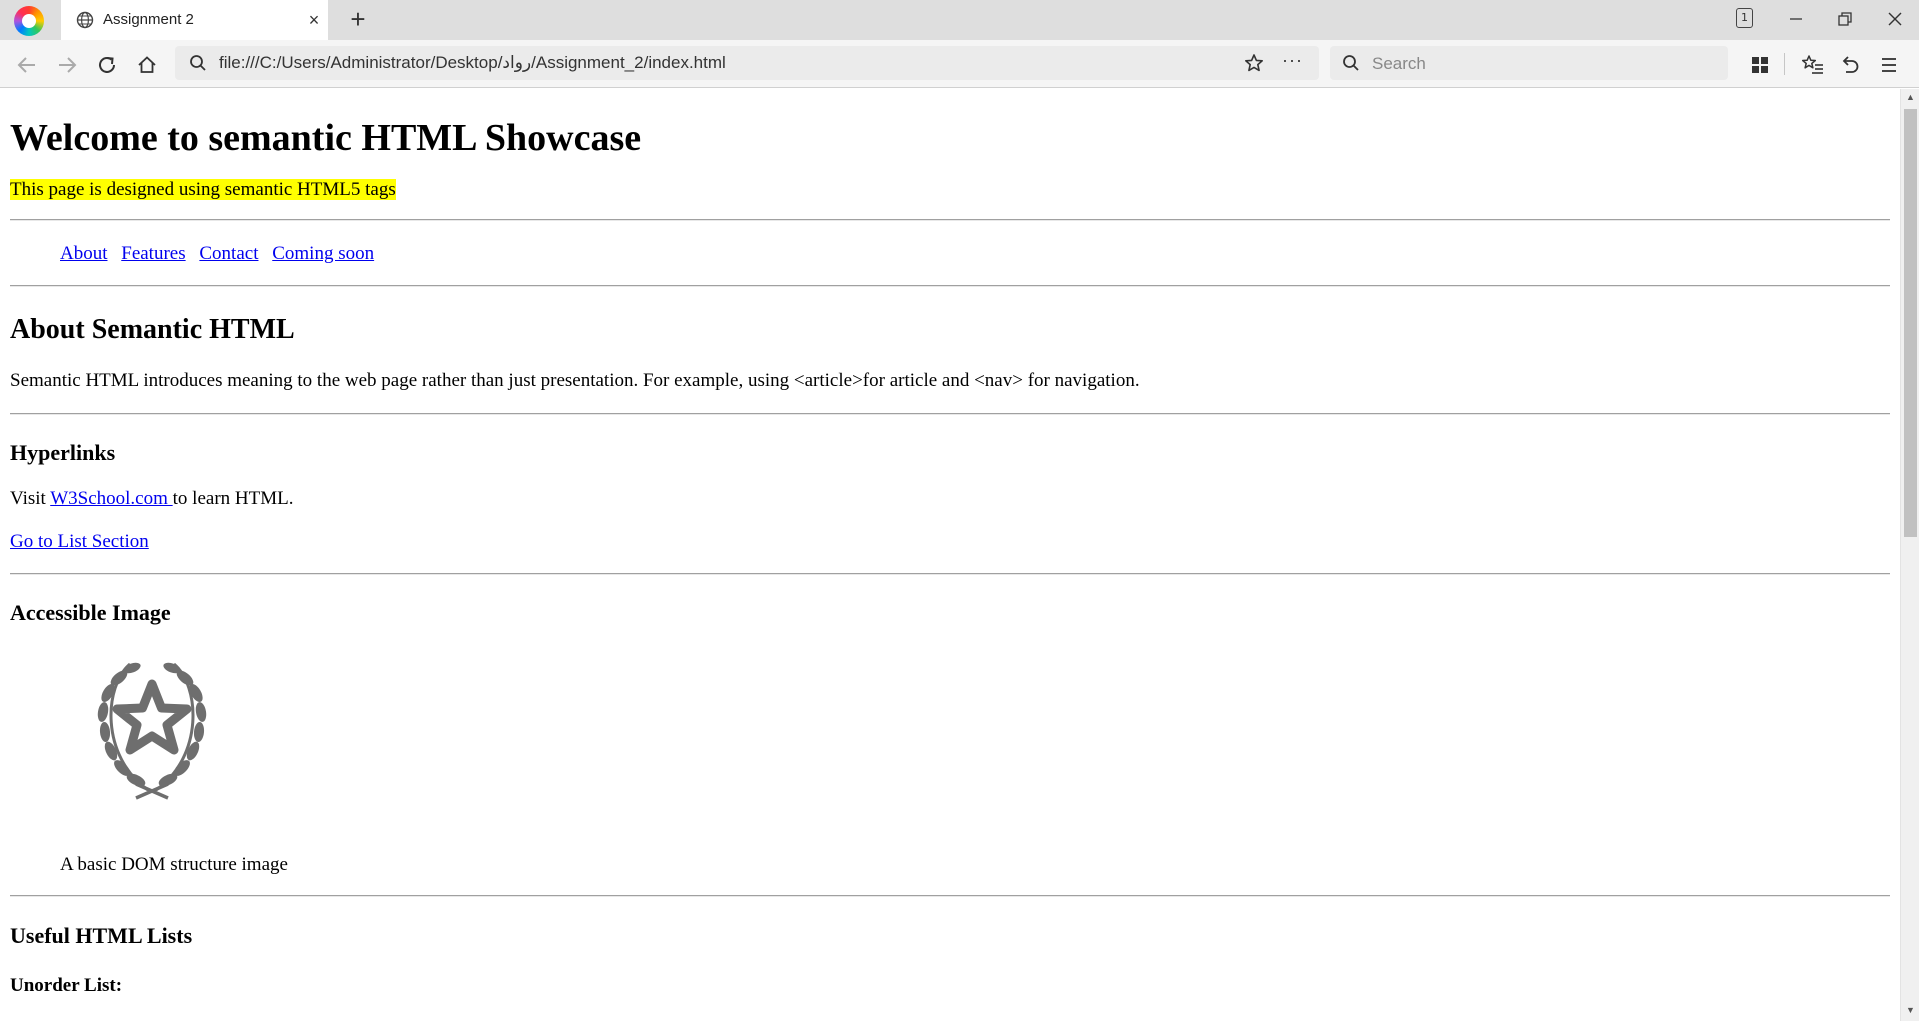 Image resolution: width=1919 pixels, height=1021 pixels. What do you see at coordinates (153, 253) in the screenshot?
I see `nav-link-features: Features` at bounding box center [153, 253].